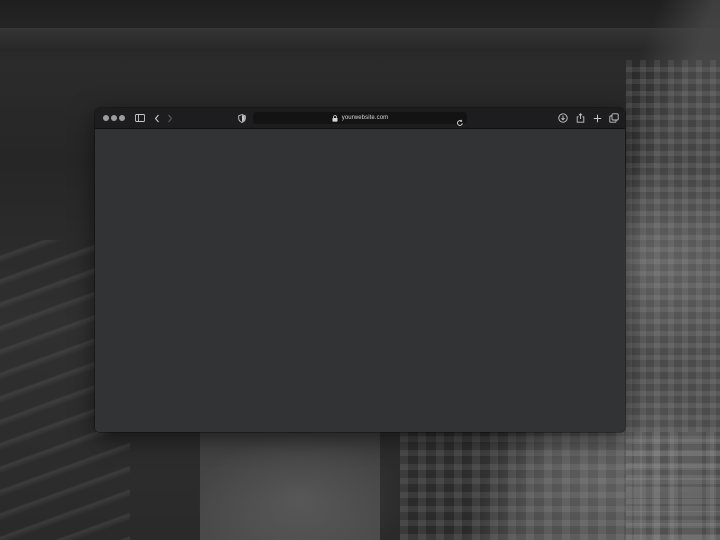 Image resolution: width=720 pixels, height=540 pixels. I want to click on close-window-button, so click(106, 118).